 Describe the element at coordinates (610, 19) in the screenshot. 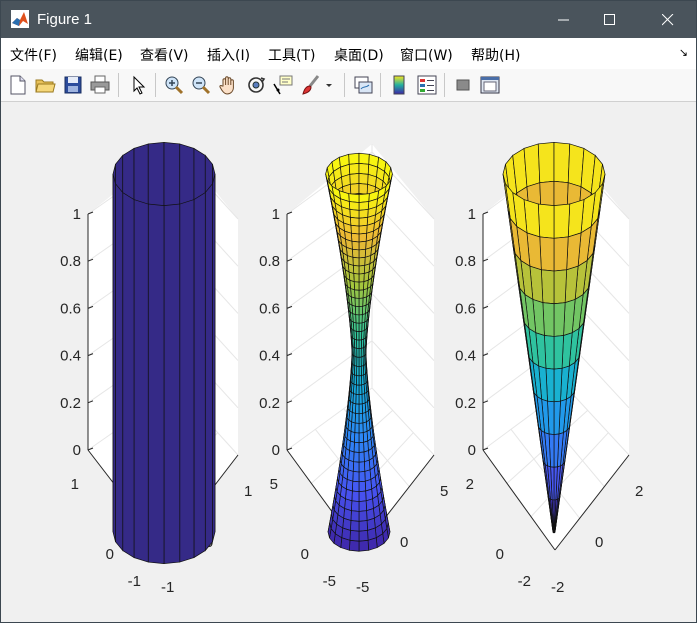

I see `maximize-button` at that location.